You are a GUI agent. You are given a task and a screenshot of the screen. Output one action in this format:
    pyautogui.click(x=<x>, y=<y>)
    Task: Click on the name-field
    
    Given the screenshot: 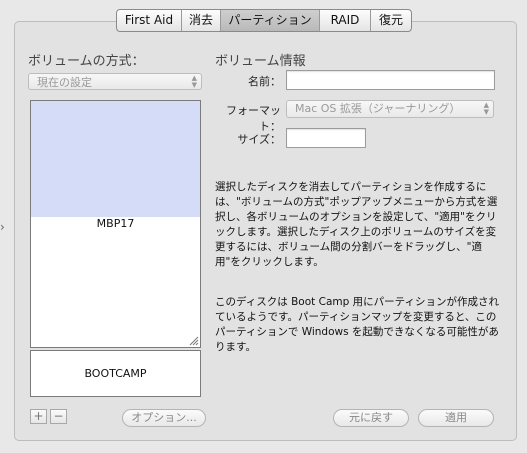 What is the action you would take?
    pyautogui.click(x=390, y=80)
    